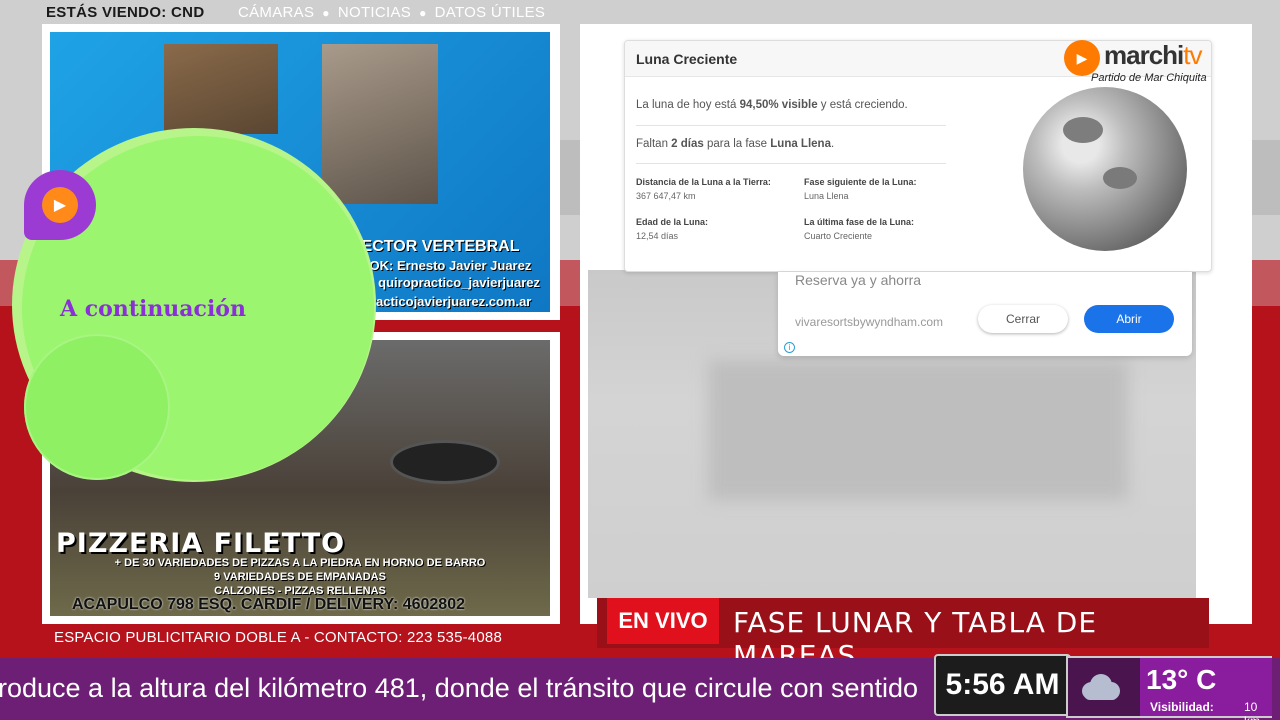  What do you see at coordinates (789, 347) in the screenshot?
I see `info-icon: i` at bounding box center [789, 347].